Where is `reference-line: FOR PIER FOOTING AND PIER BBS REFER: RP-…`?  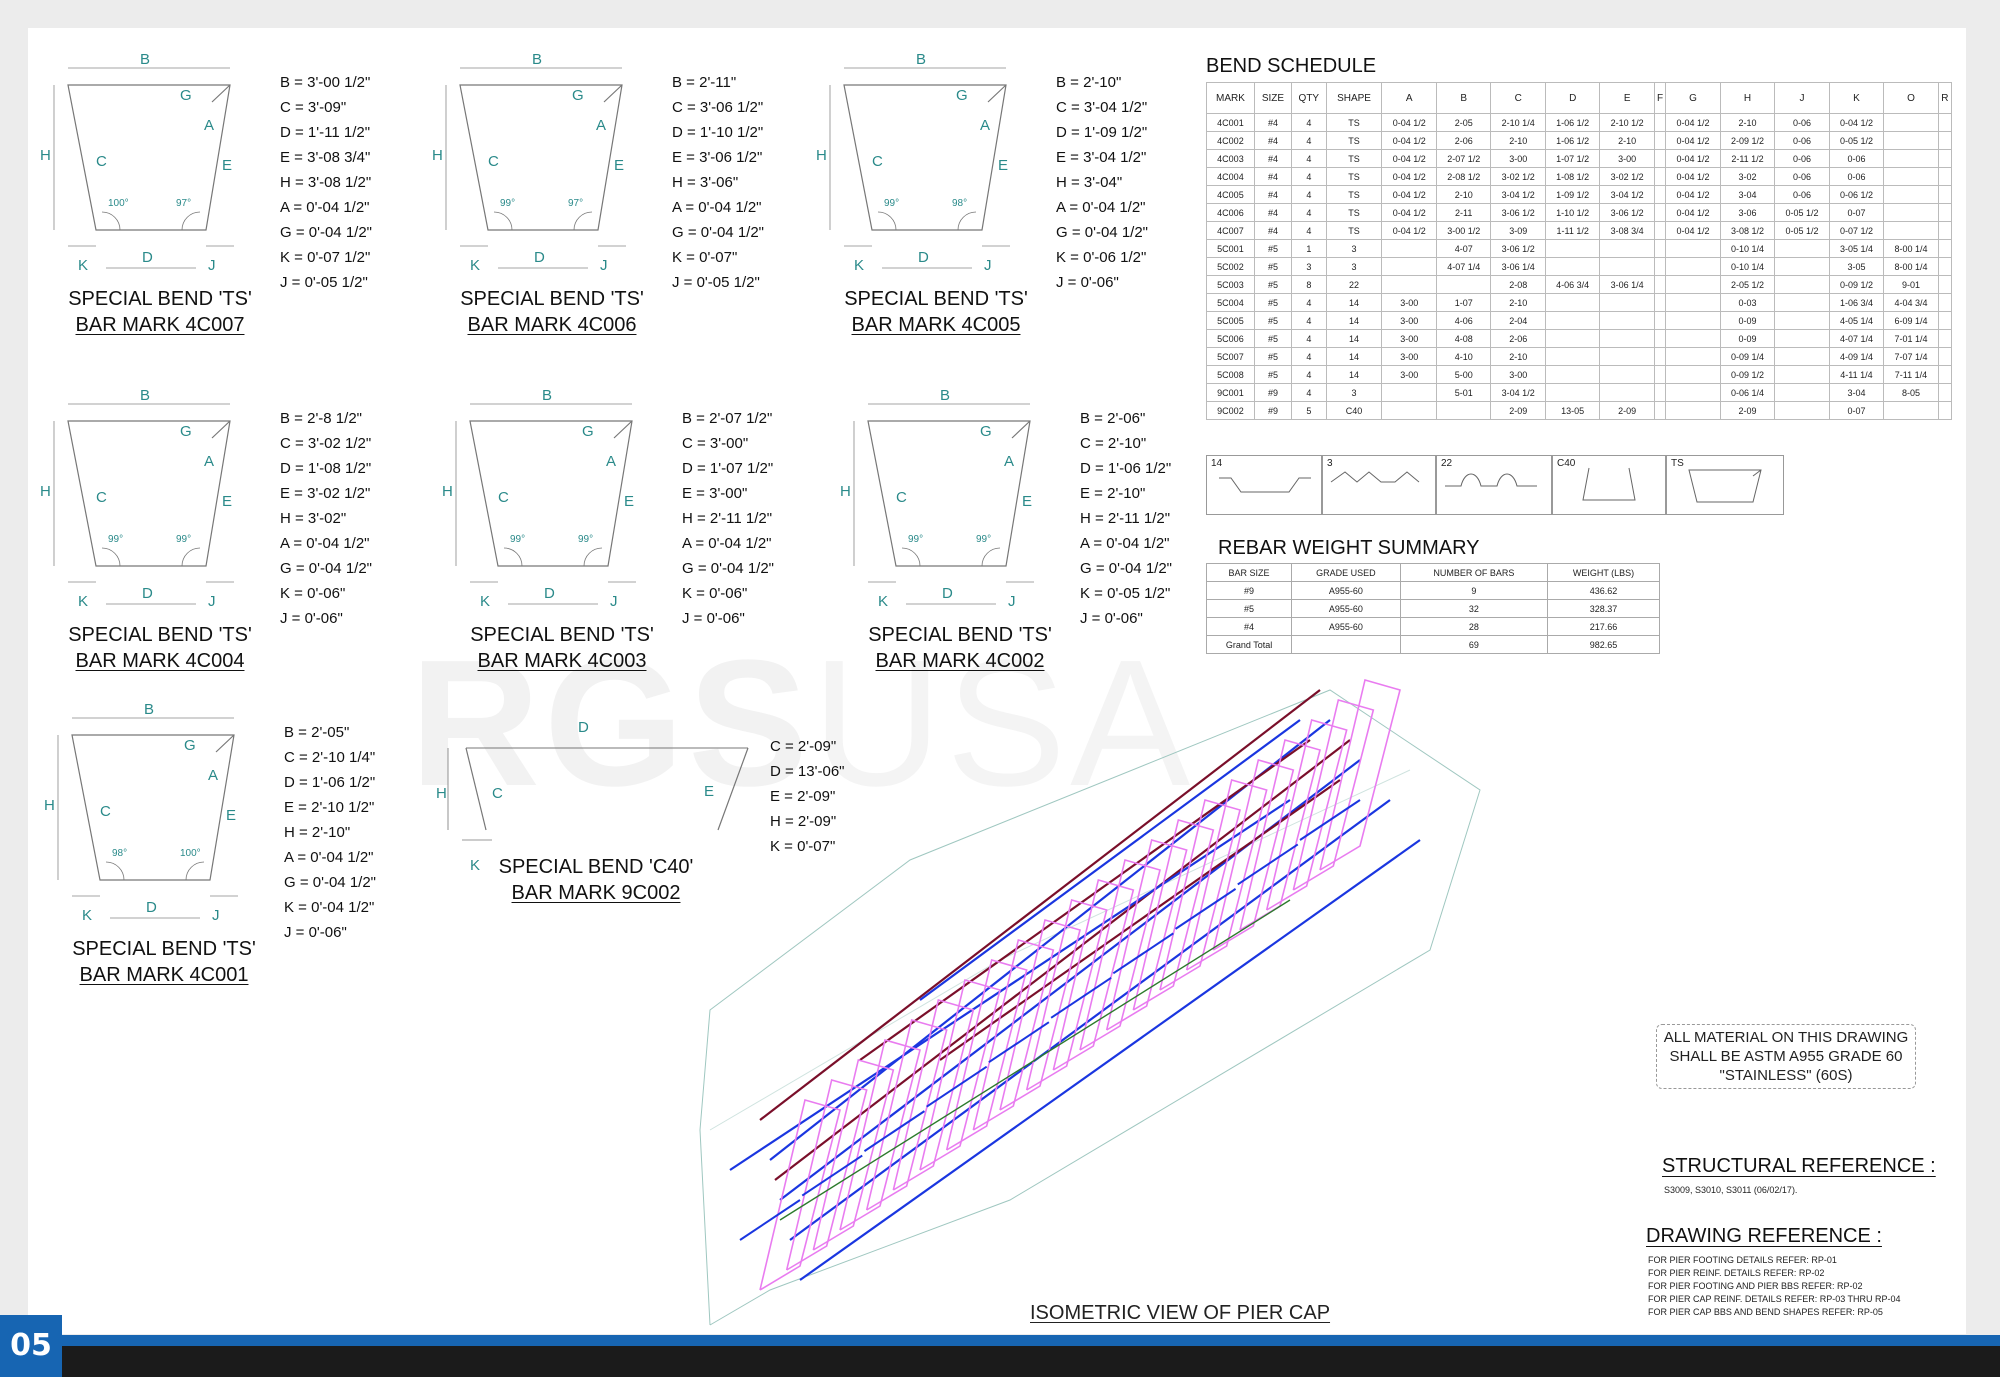
reference-line: FOR PIER FOOTING AND PIER BBS REFER: RP-… is located at coordinates (1755, 1286).